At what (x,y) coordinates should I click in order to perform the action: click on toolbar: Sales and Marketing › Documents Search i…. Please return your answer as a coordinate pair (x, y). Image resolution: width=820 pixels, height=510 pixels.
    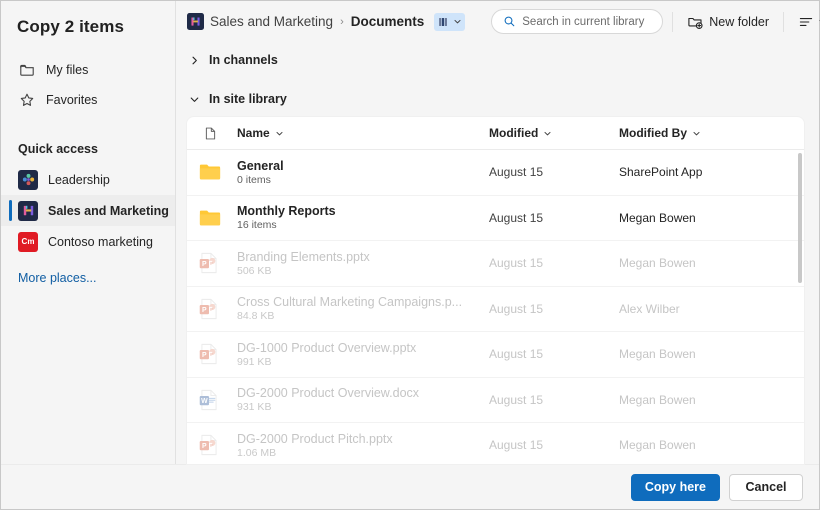
    Looking at the image, I should click on (498, 21).